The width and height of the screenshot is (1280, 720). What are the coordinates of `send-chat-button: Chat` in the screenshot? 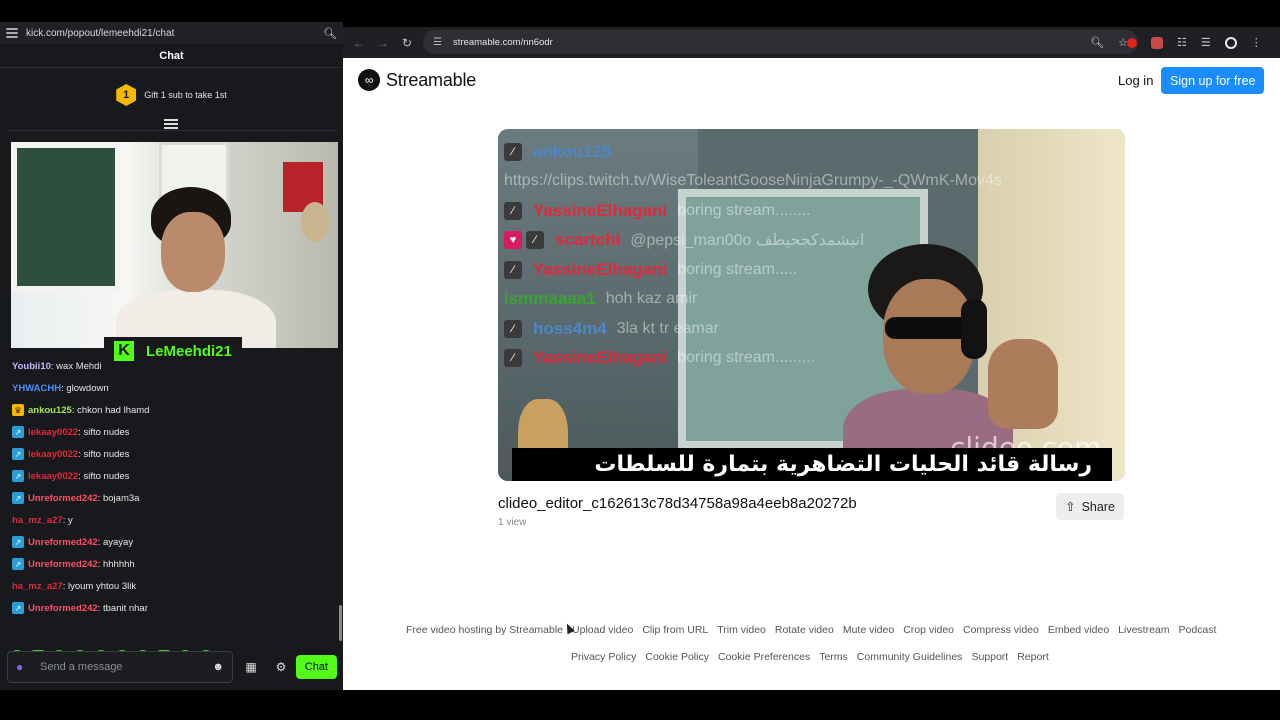 It's located at (316, 667).